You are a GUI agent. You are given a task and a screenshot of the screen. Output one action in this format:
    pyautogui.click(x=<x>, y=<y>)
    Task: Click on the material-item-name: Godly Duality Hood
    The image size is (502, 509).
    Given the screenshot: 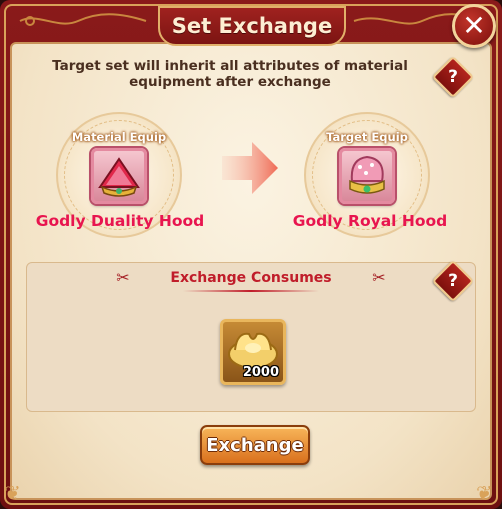 What is the action you would take?
    pyautogui.click(x=120, y=221)
    